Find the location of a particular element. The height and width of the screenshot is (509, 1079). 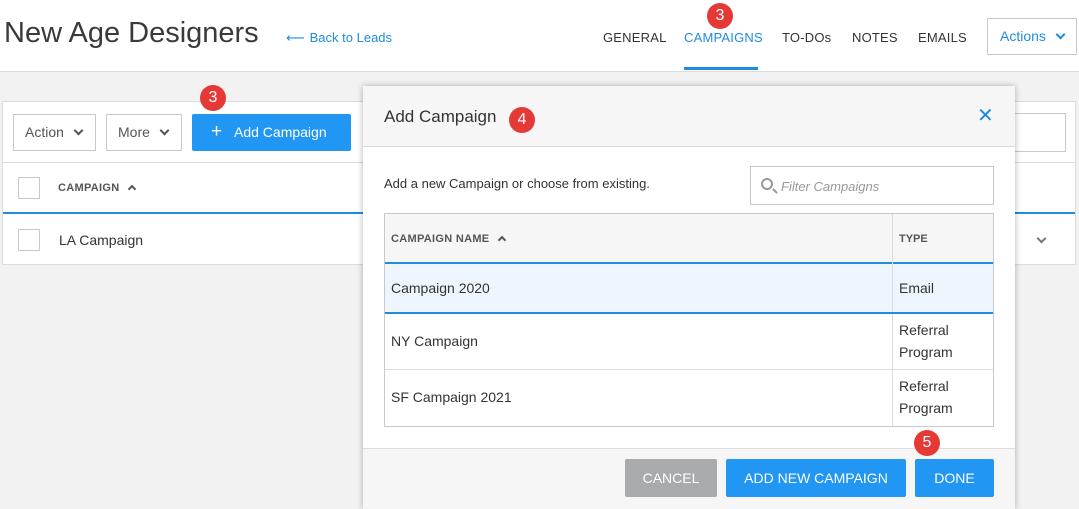

actions-label: Actions is located at coordinates (1023, 36).